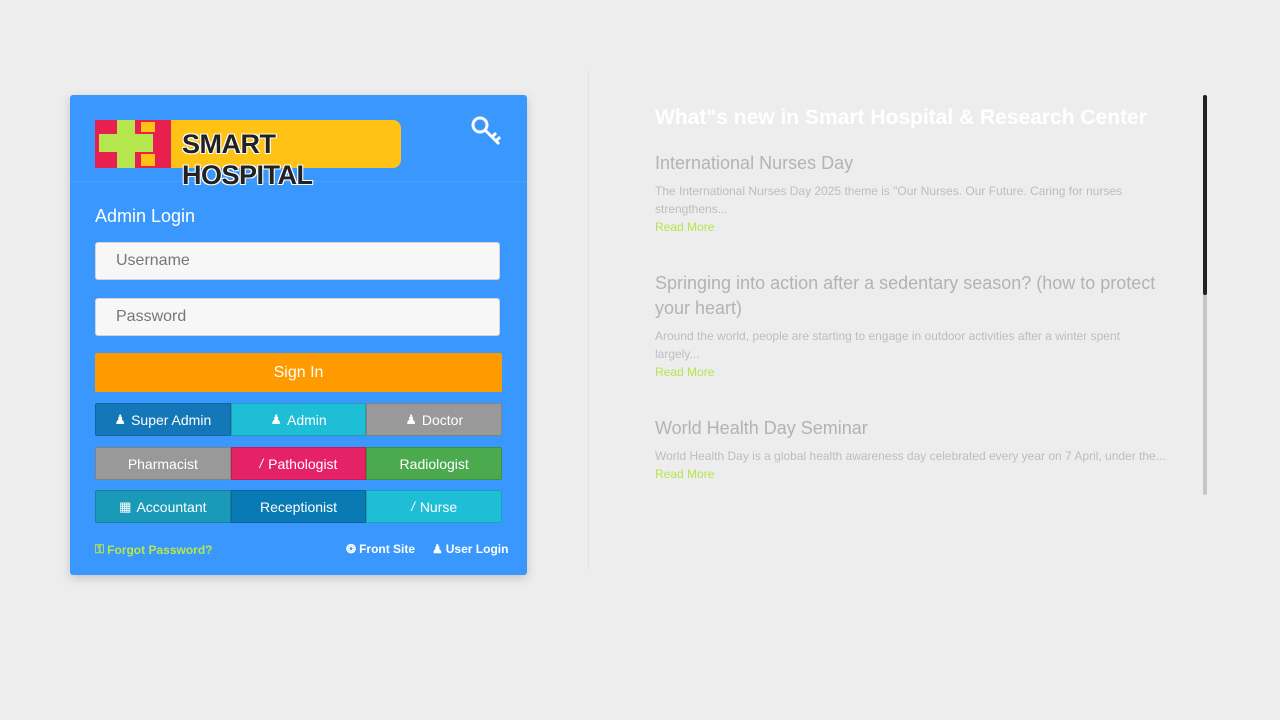  I want to click on role-row-1: ♟ Super Admin ♟ Admin ♟ Doctor, so click(298, 419).